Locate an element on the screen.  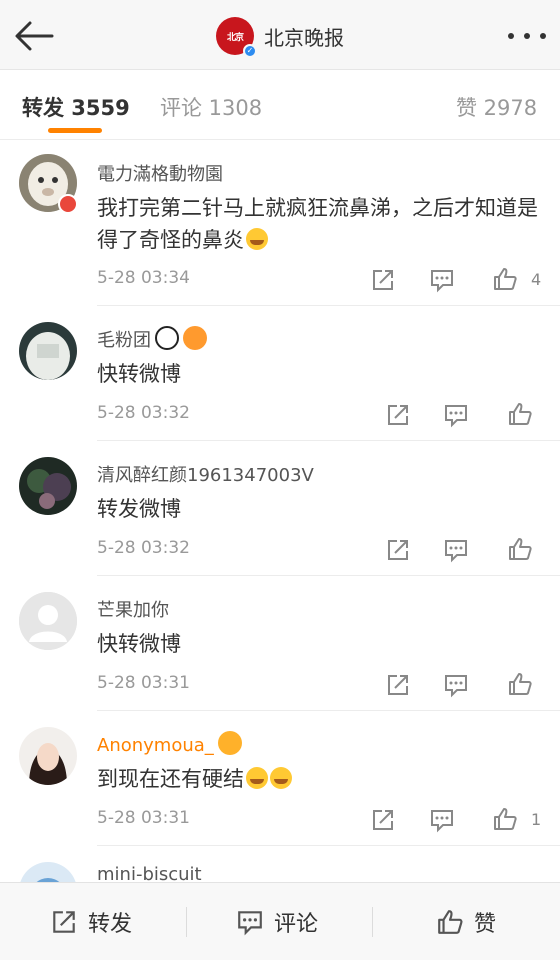
username-text: 毛粉团 is located at coordinates (124, 340).